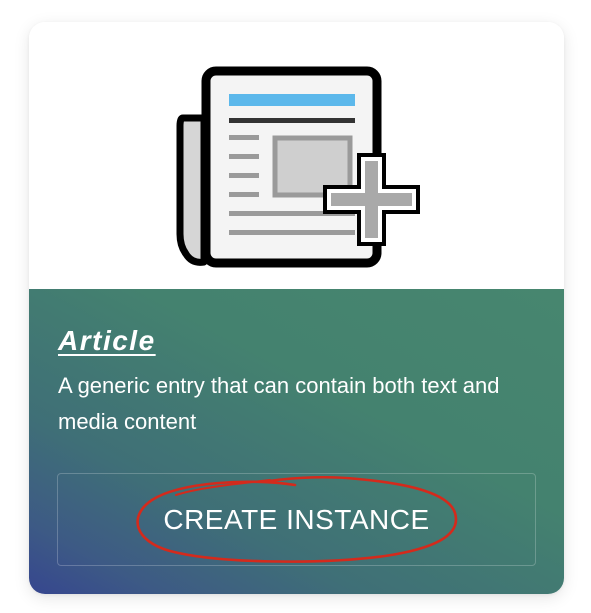  What do you see at coordinates (107, 341) in the screenshot?
I see `card-title: Article` at bounding box center [107, 341].